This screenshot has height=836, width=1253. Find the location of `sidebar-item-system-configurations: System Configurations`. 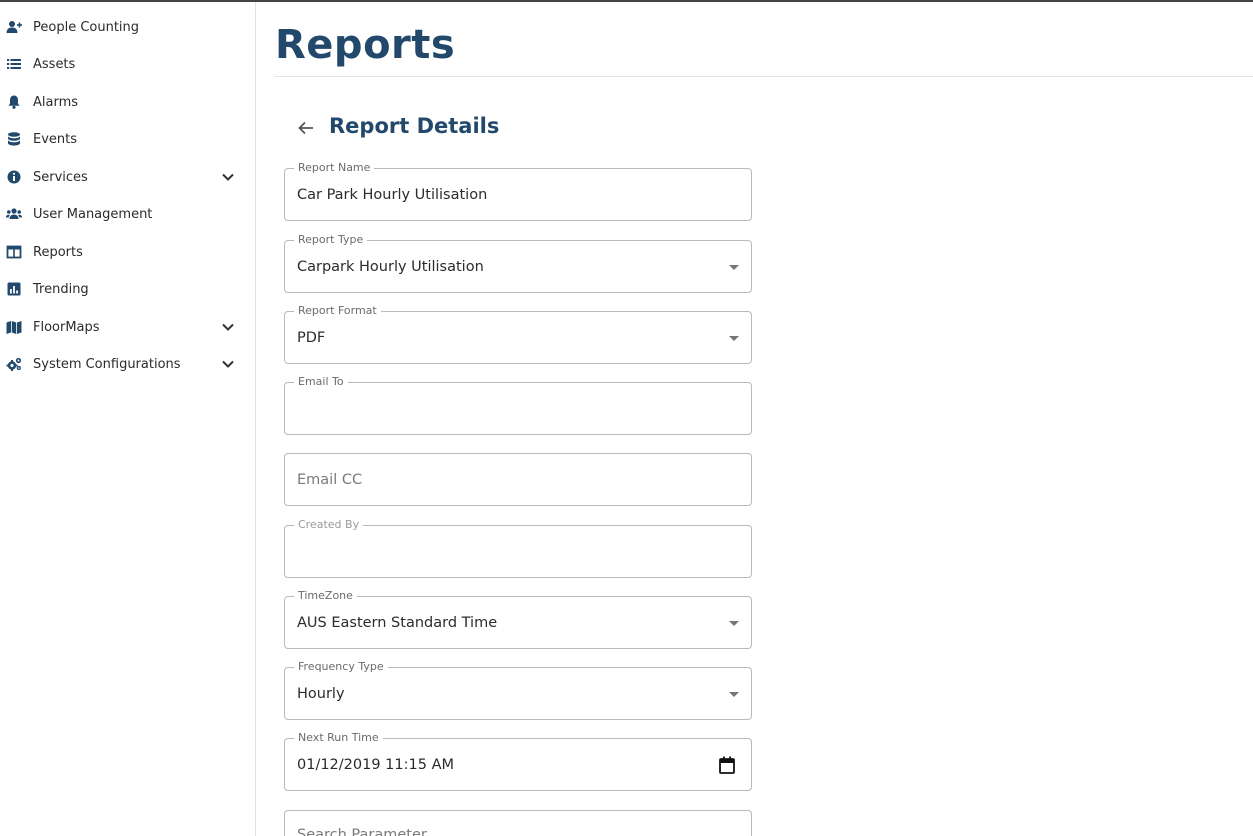

sidebar-item-system-configurations: System Configurations is located at coordinates (127, 364).